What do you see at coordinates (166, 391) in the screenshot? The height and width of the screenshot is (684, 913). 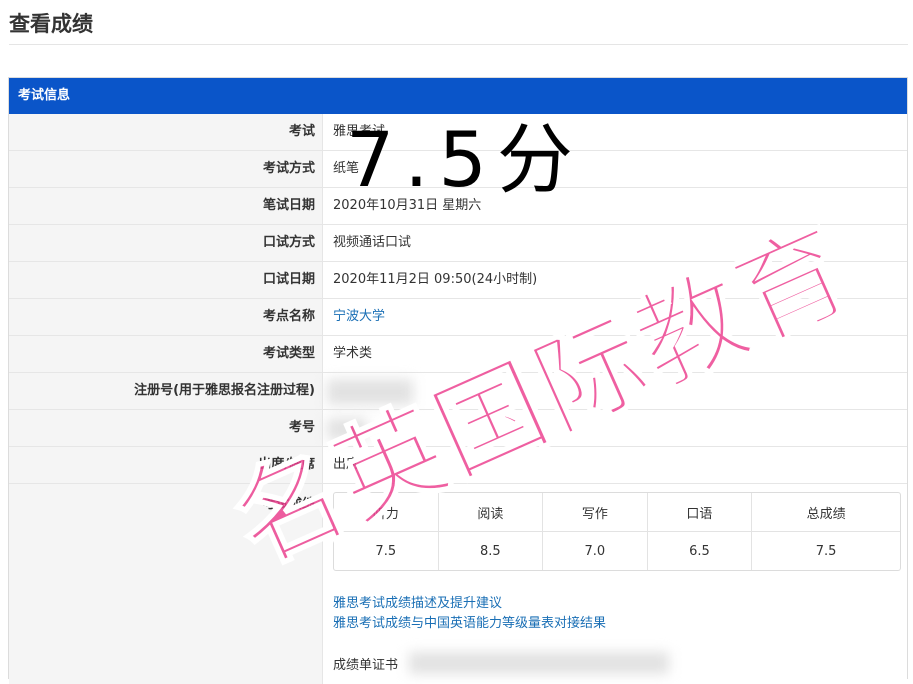 I see `row-label: 注册号(用于雅思报名注册过程)` at bounding box center [166, 391].